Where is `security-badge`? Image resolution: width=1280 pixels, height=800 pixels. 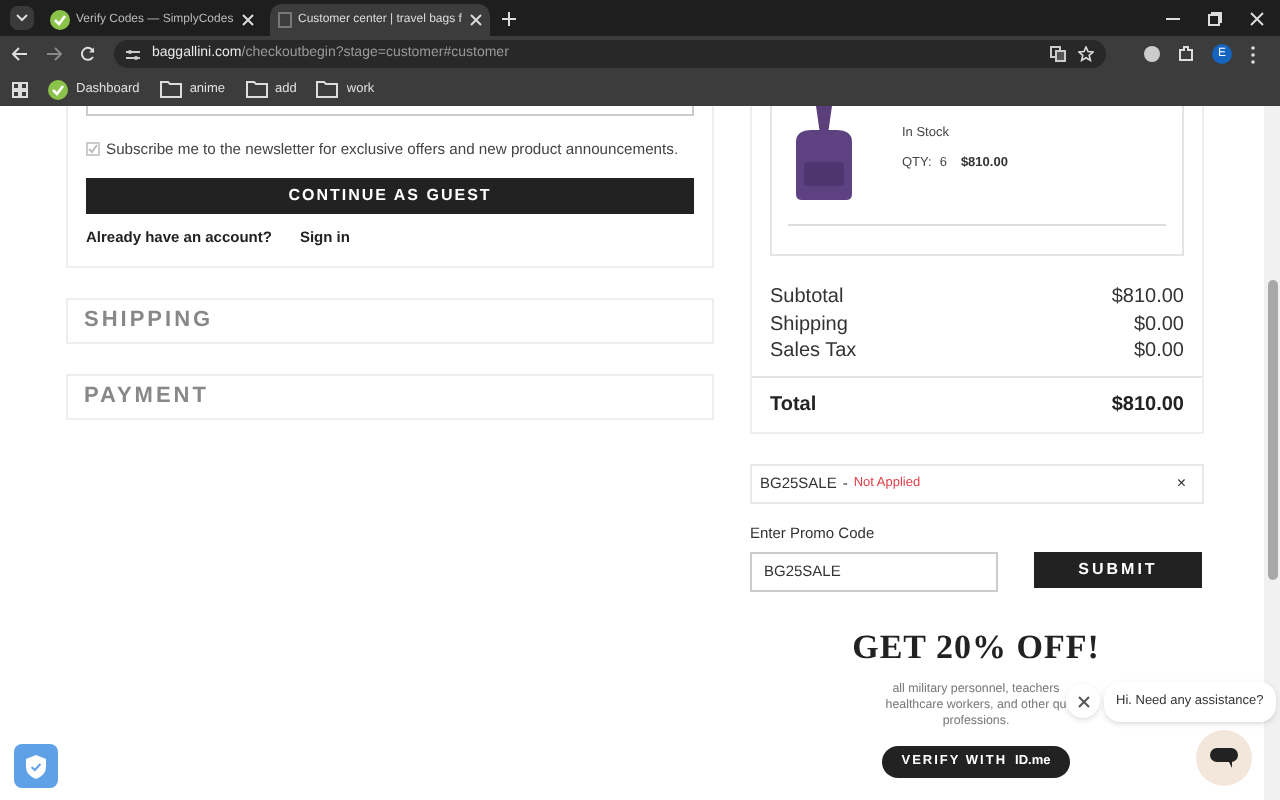
security-badge is located at coordinates (36, 766).